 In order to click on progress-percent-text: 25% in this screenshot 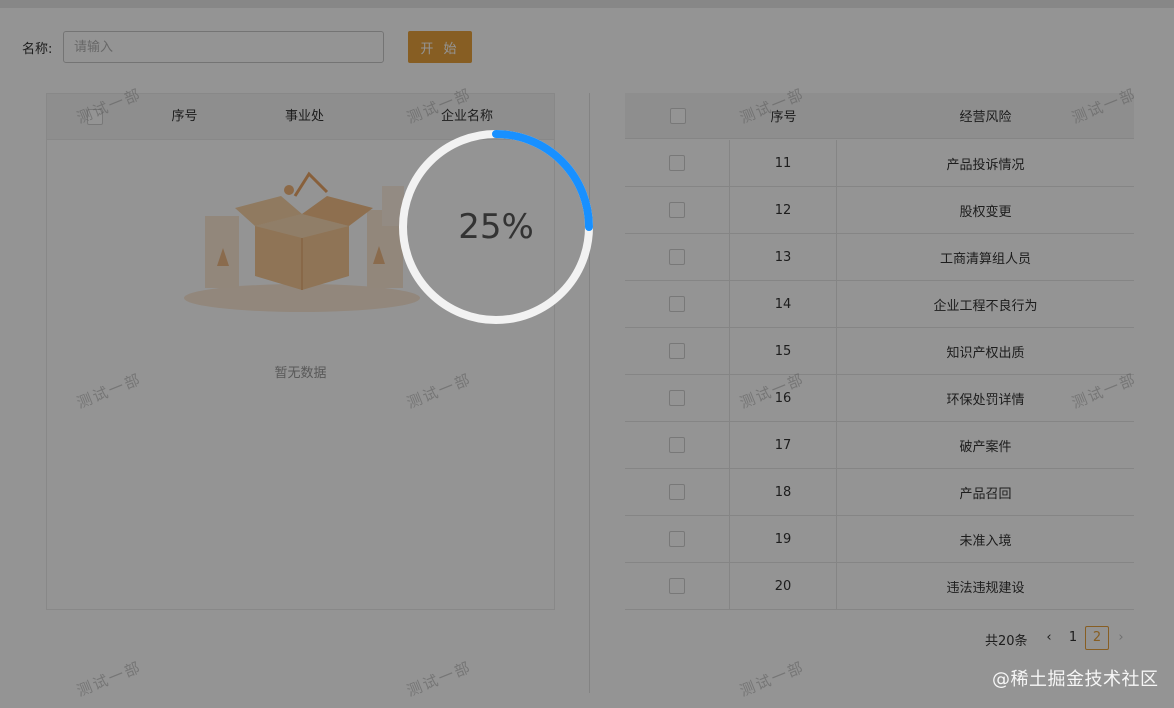, I will do `click(496, 227)`.